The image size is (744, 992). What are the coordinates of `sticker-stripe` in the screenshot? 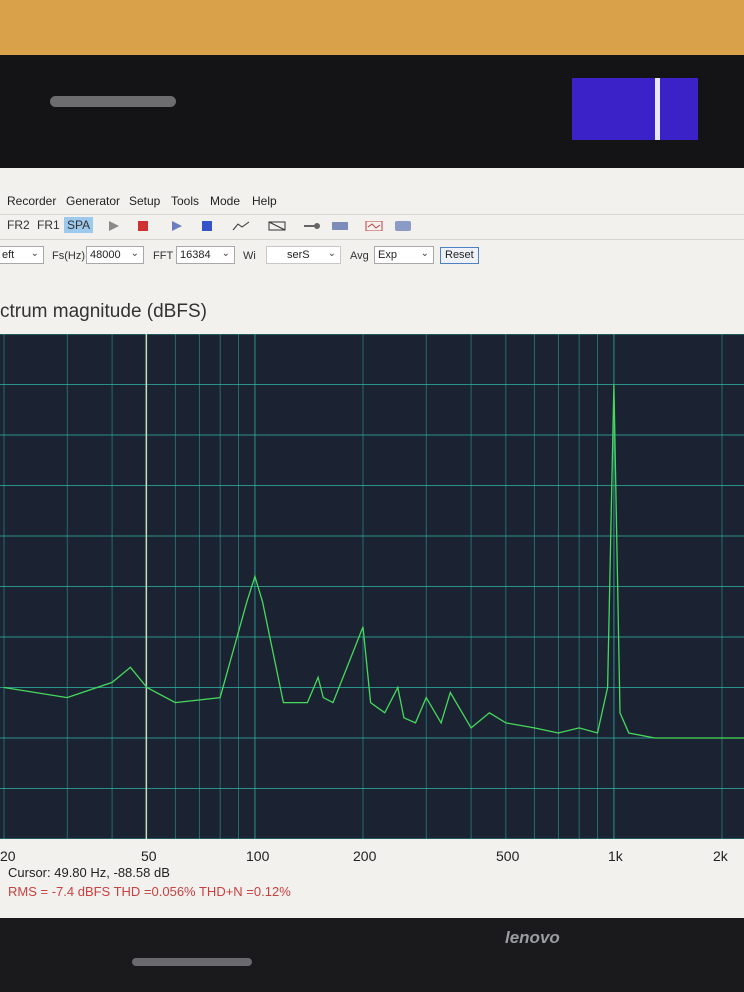 It's located at (657, 109).